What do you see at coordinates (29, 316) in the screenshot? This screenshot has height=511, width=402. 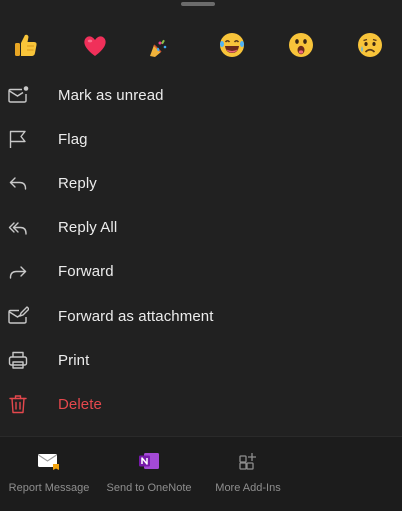 I see `mail-attachment-icon` at bounding box center [29, 316].